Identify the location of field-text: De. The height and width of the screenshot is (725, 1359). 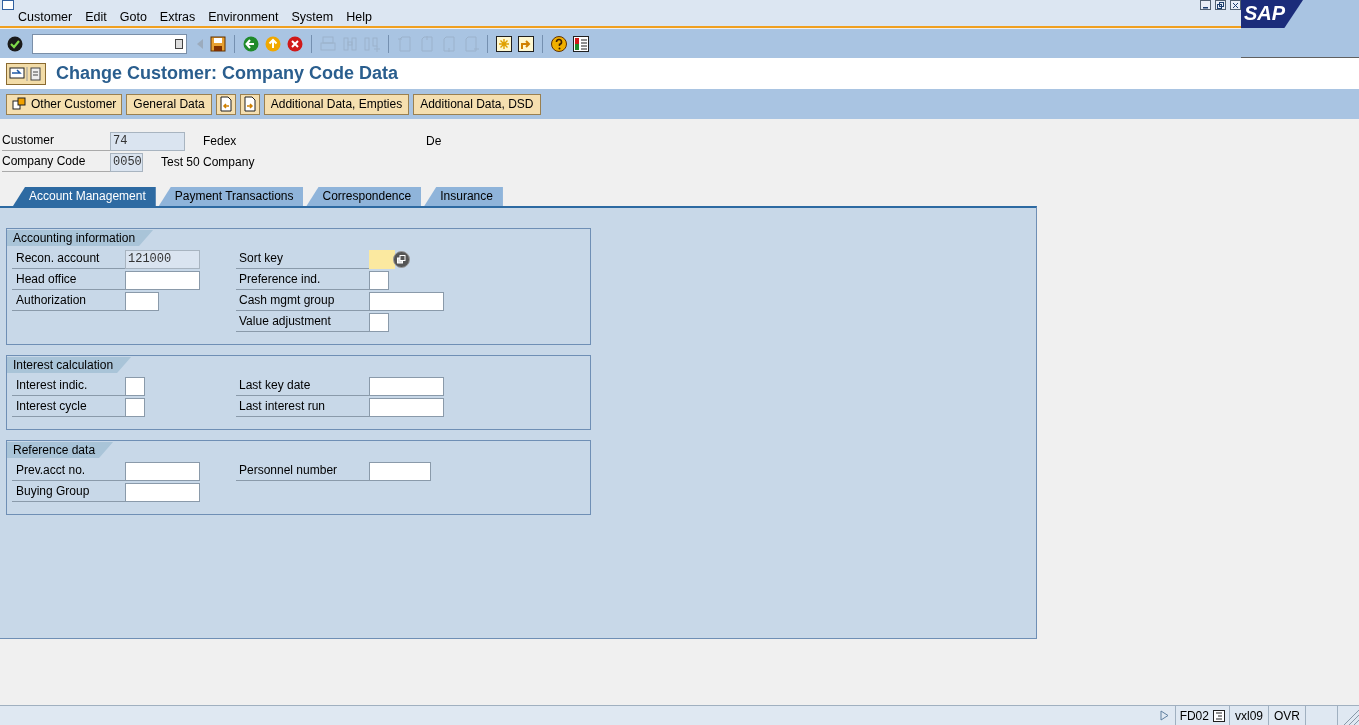
(434, 141).